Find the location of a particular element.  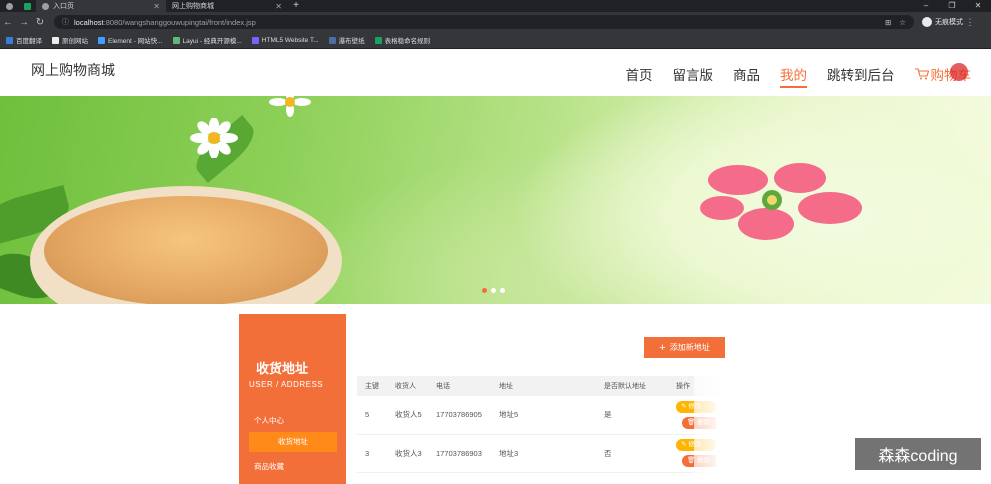

tab-favicon-icon is located at coordinates (45, 6).